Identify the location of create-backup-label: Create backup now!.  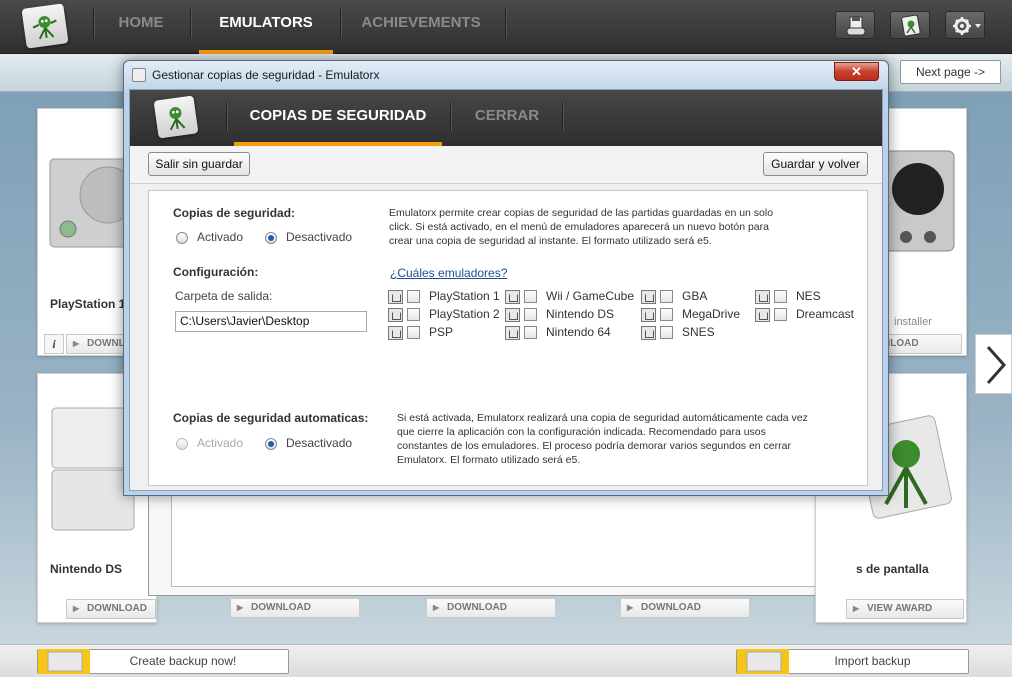
(183, 661).